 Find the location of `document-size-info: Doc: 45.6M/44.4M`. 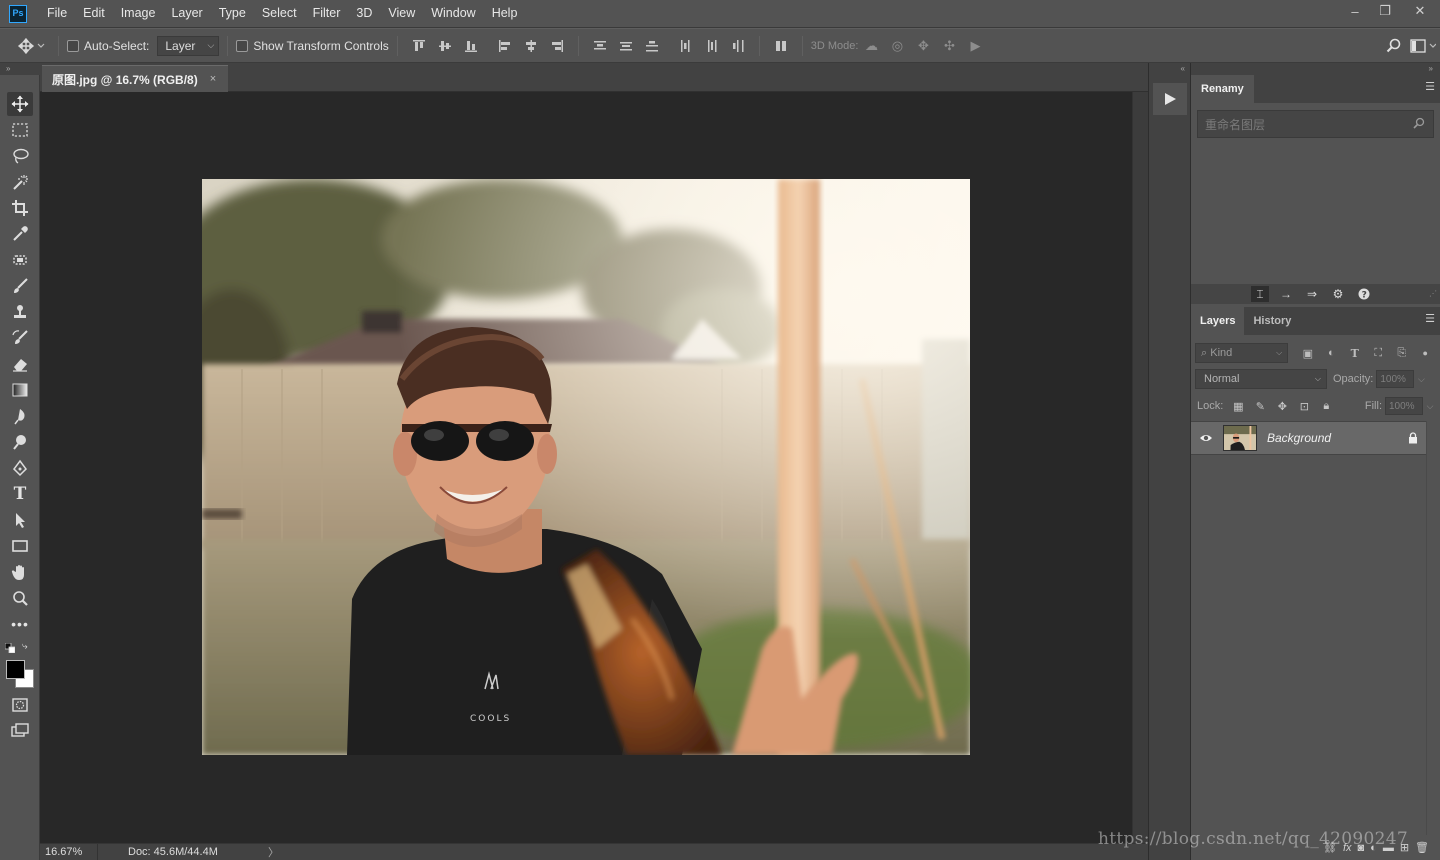

document-size-info: Doc: 45.6M/44.4M is located at coordinates (183, 852).